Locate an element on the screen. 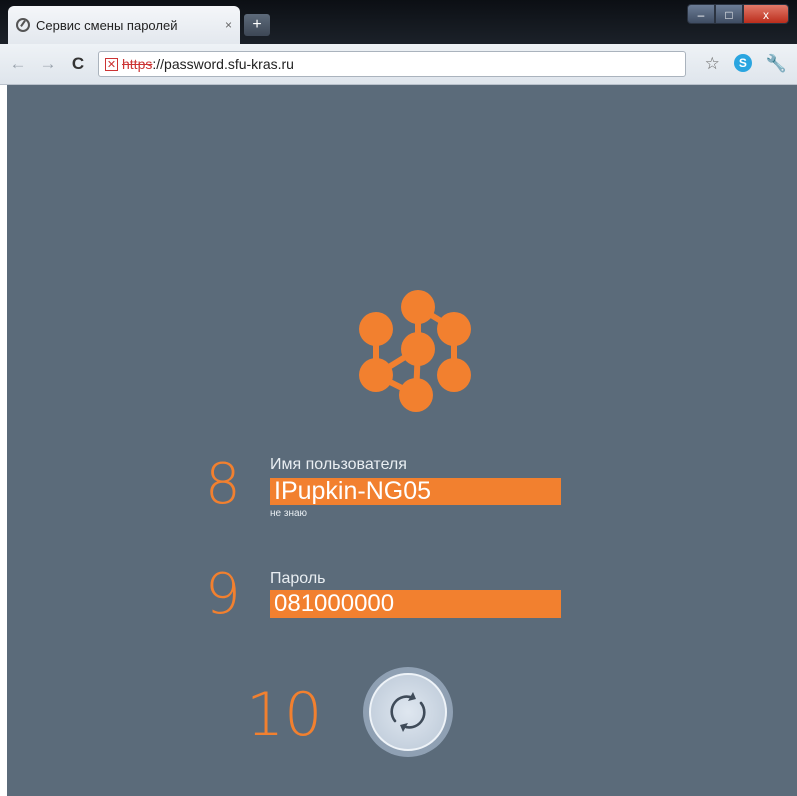 The width and height of the screenshot is (797, 796). toolbar-actions: ☆ S 🔧 is located at coordinates (746, 64).